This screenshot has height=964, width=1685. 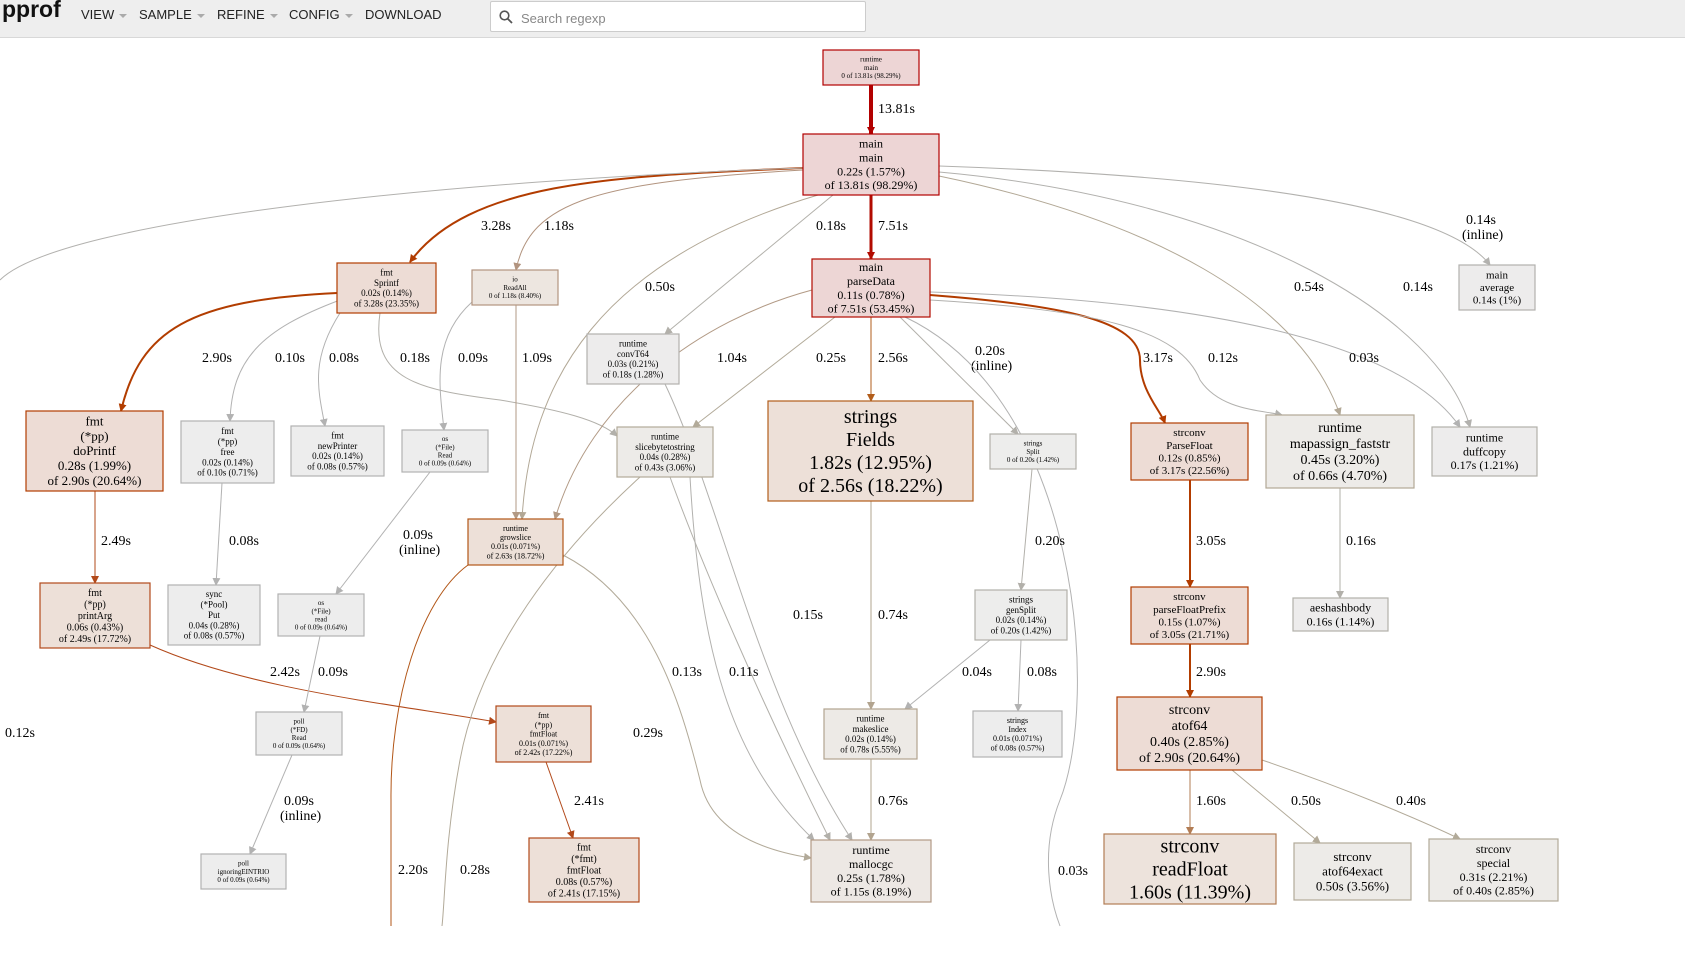 What do you see at coordinates (992, 359) in the screenshot?
I see `edge-label: 0.20s (inline)` at bounding box center [992, 359].